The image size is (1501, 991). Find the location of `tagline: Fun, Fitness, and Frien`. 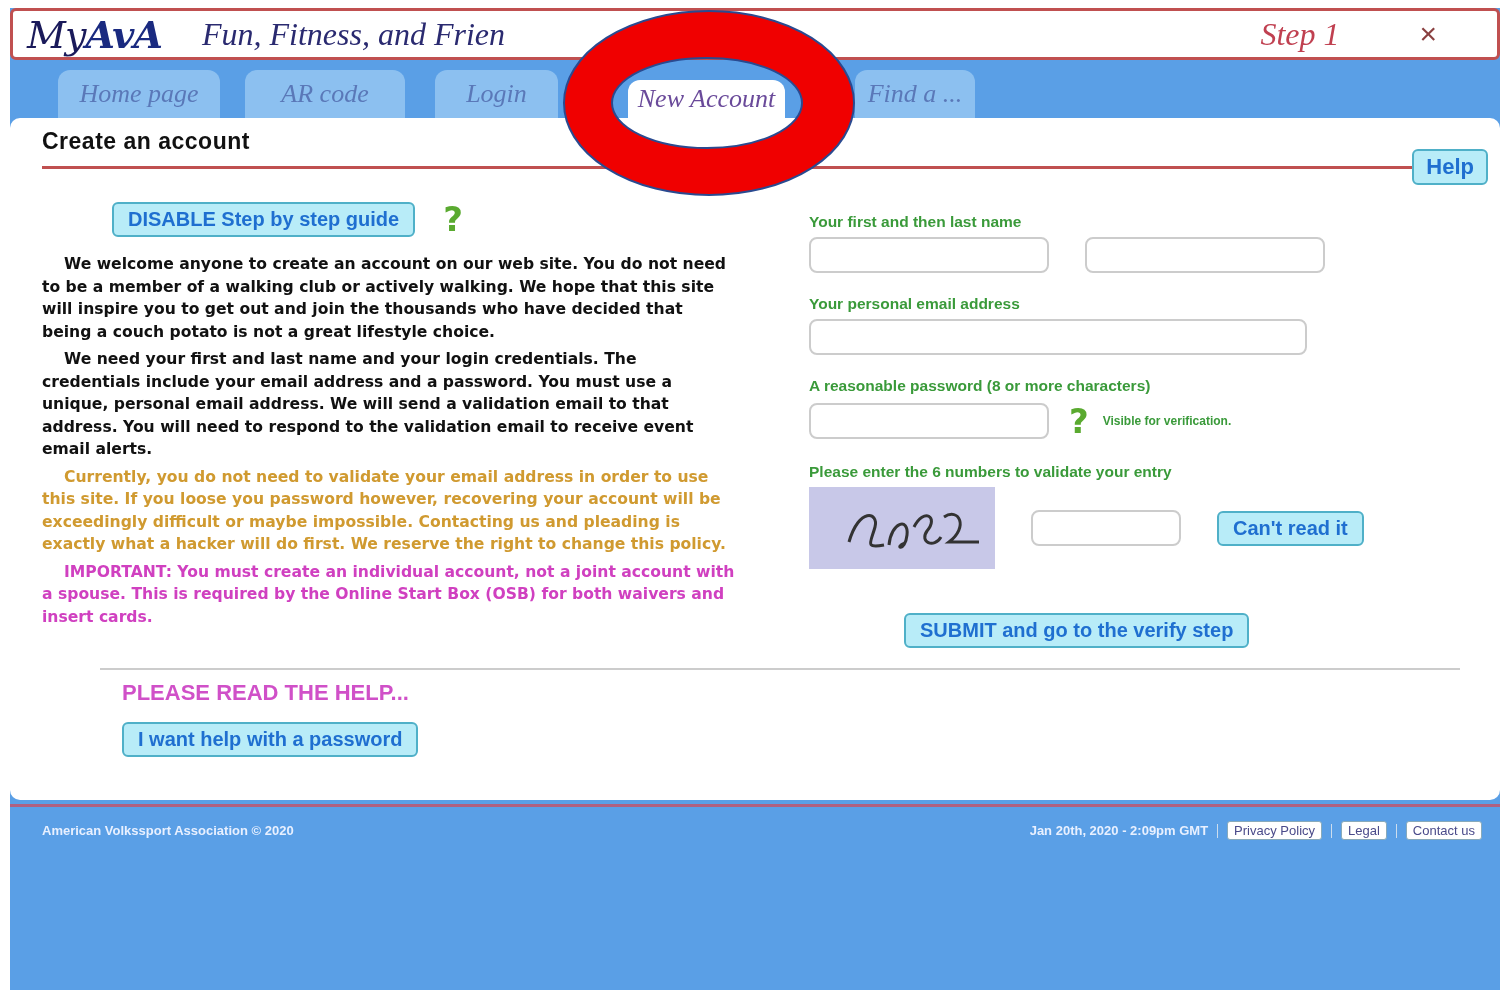

tagline: Fun, Fitness, and Frien is located at coordinates (353, 34).